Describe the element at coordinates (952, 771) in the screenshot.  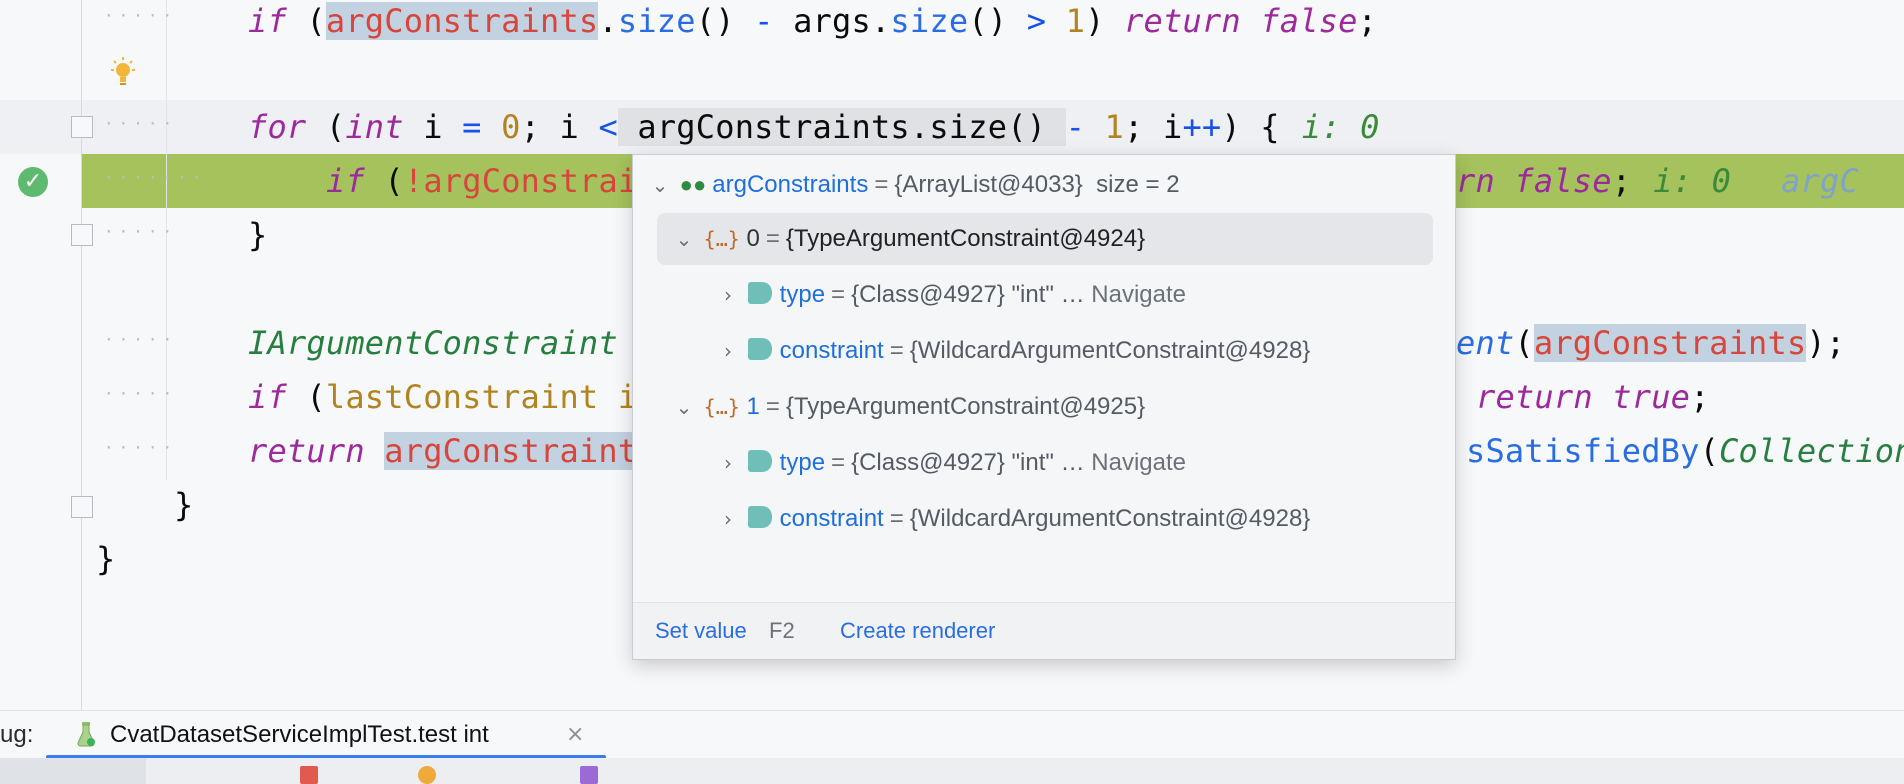
I see `debug-toolbar-strip` at that location.